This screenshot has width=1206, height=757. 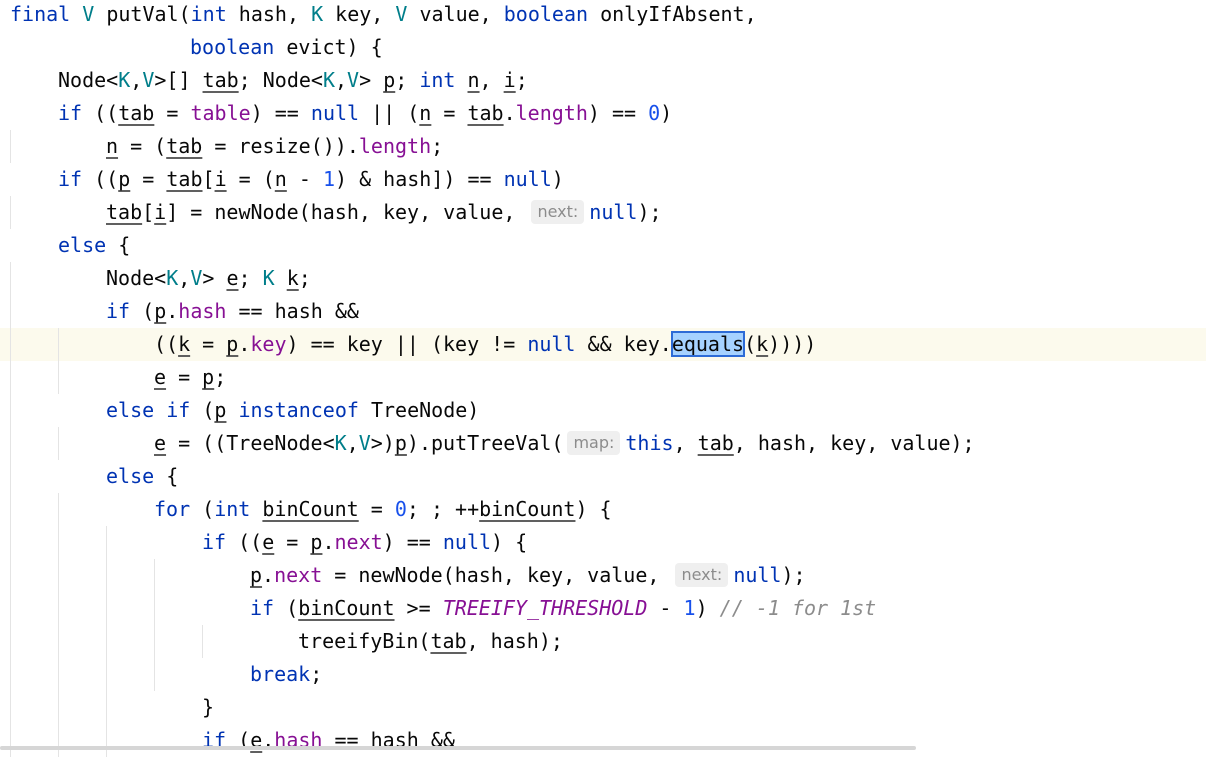 What do you see at coordinates (603, 47) in the screenshot?
I see `code-line: boolean evict) {` at bounding box center [603, 47].